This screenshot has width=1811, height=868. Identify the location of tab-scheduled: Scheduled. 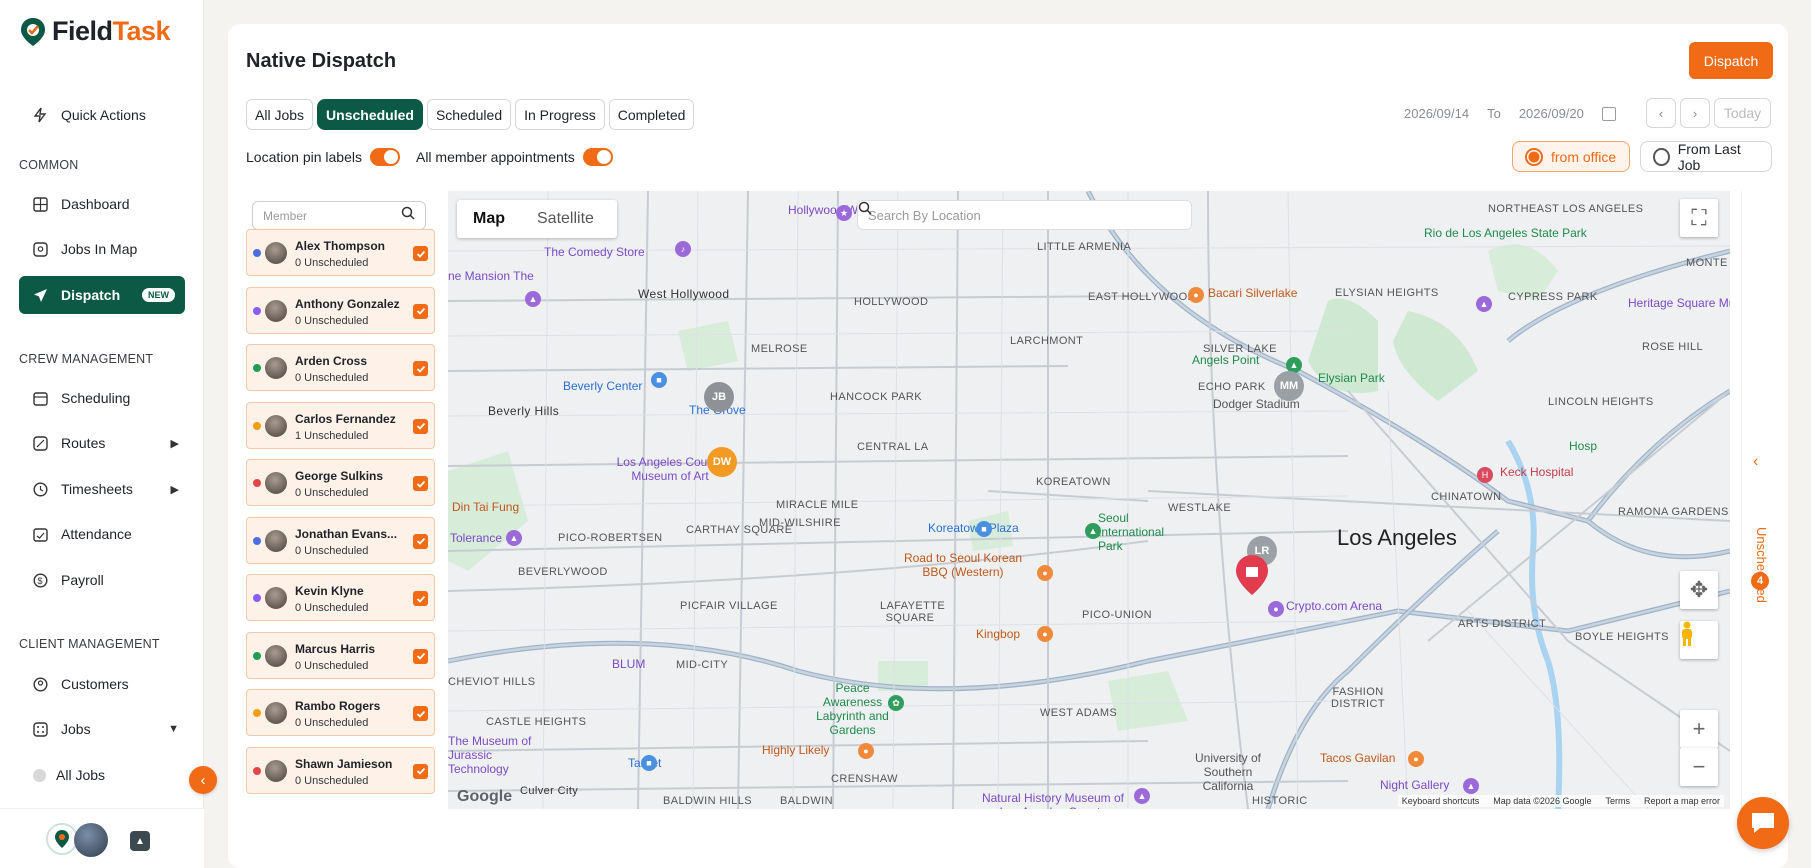
(469, 114).